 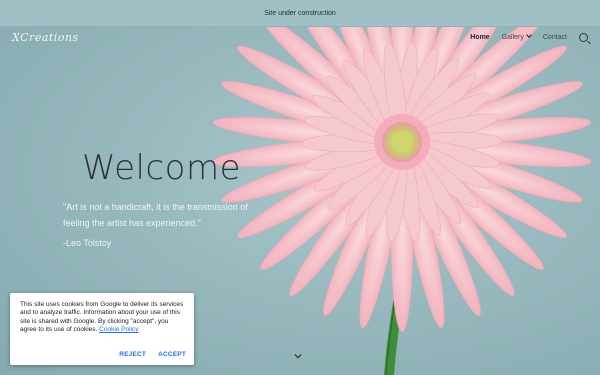 What do you see at coordinates (172, 354) in the screenshot?
I see `accept-button: ACCEPT` at bounding box center [172, 354].